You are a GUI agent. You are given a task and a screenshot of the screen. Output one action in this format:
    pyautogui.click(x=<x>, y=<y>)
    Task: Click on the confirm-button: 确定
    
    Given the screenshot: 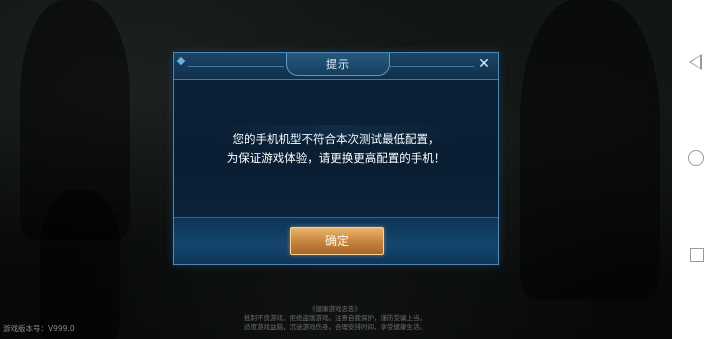 What is the action you would take?
    pyautogui.click(x=337, y=241)
    